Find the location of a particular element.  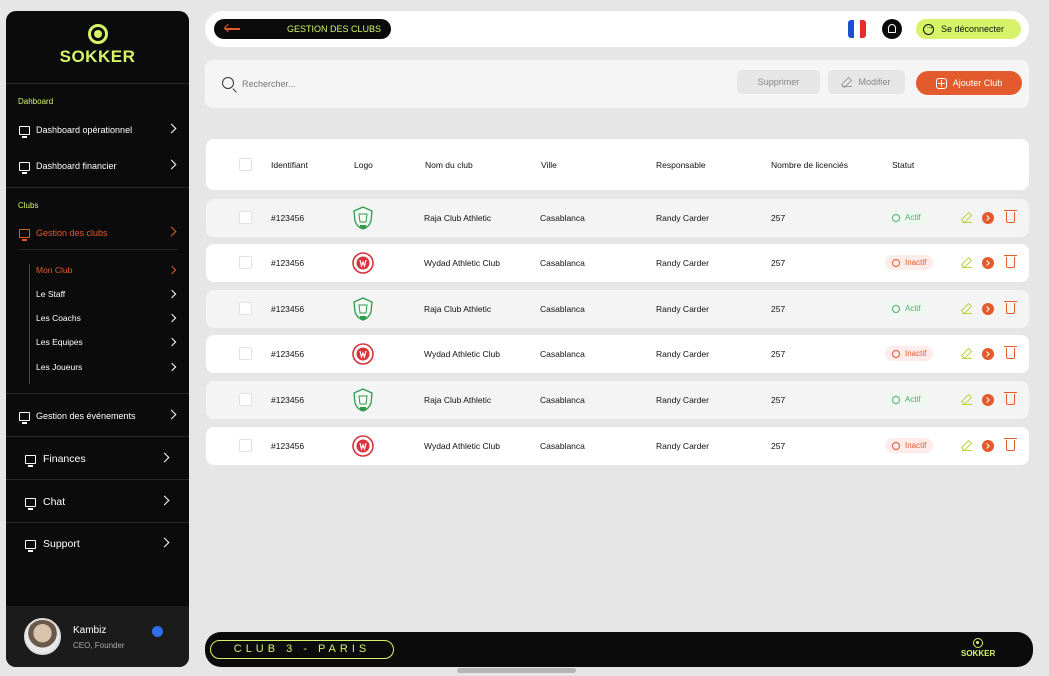

status-badge: Actif is located at coordinates (906, 399).